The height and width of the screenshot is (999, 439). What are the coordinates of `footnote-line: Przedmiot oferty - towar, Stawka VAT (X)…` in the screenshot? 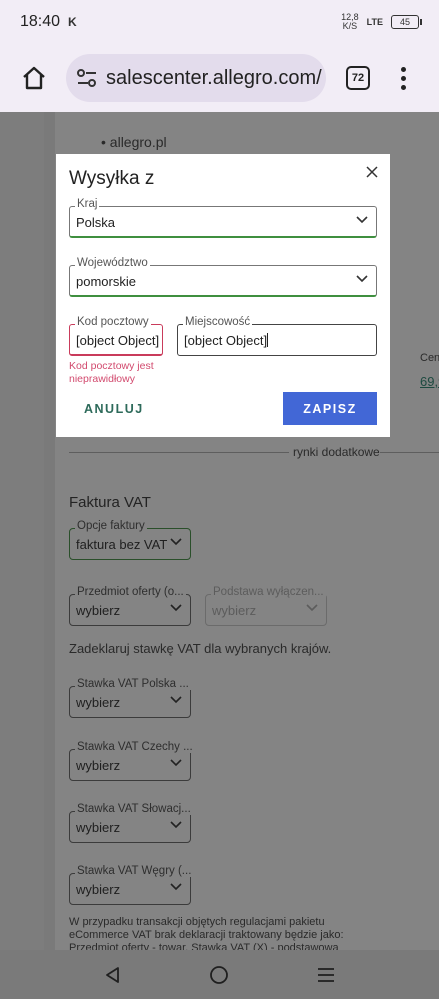 It's located at (204, 946).